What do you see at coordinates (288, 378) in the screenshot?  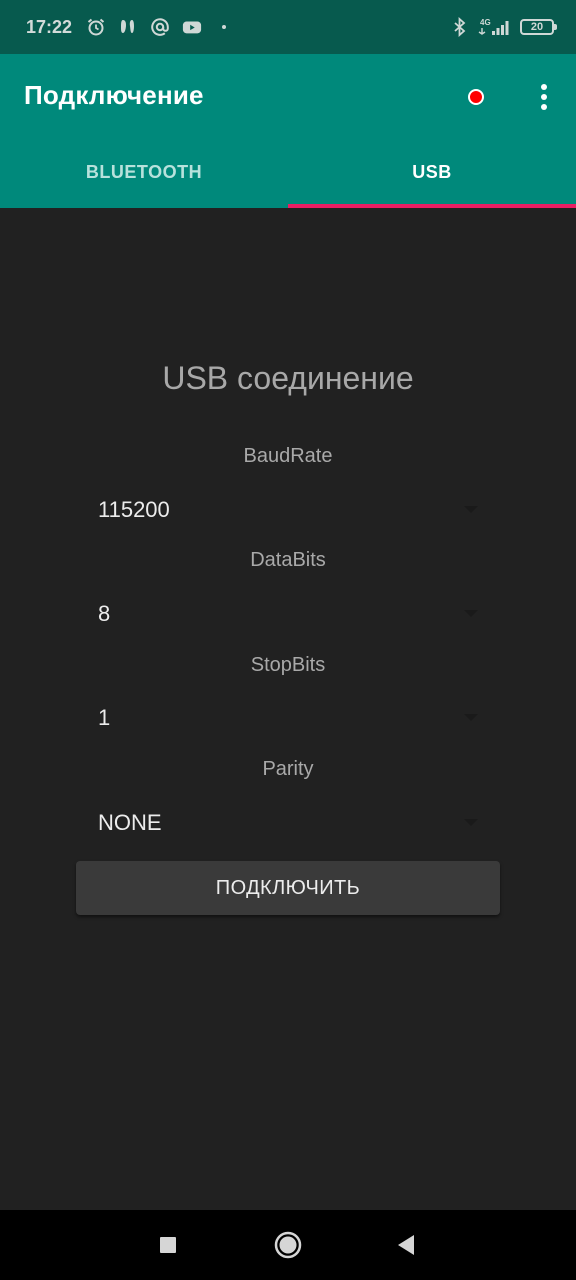 I see `section-title: USB соединение` at bounding box center [288, 378].